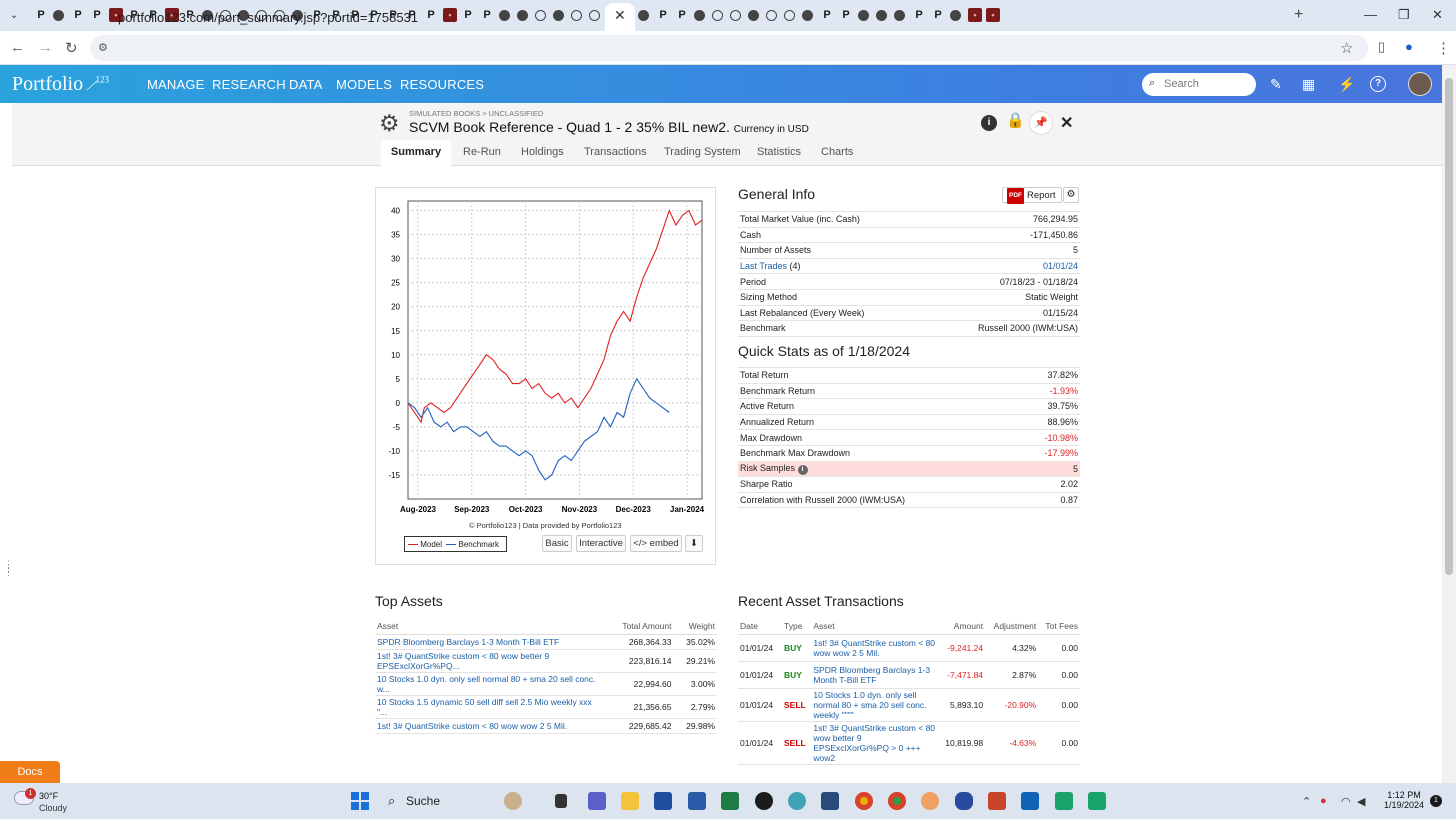 Image resolution: width=1456 pixels, height=819 pixels. I want to click on tab-transactions: Transactions, so click(615, 152).